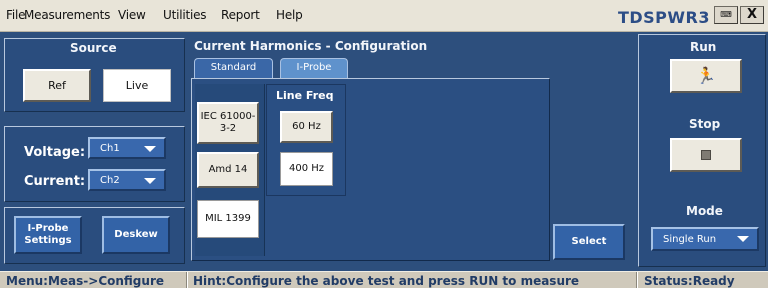  I want to click on stop-button, so click(706, 155).